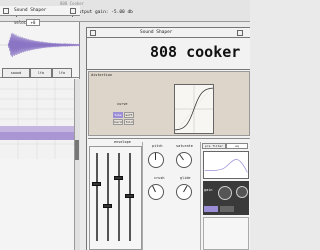 The height and width of the screenshot is (250, 320). I want to click on sequence-grid, so click(40, 119).